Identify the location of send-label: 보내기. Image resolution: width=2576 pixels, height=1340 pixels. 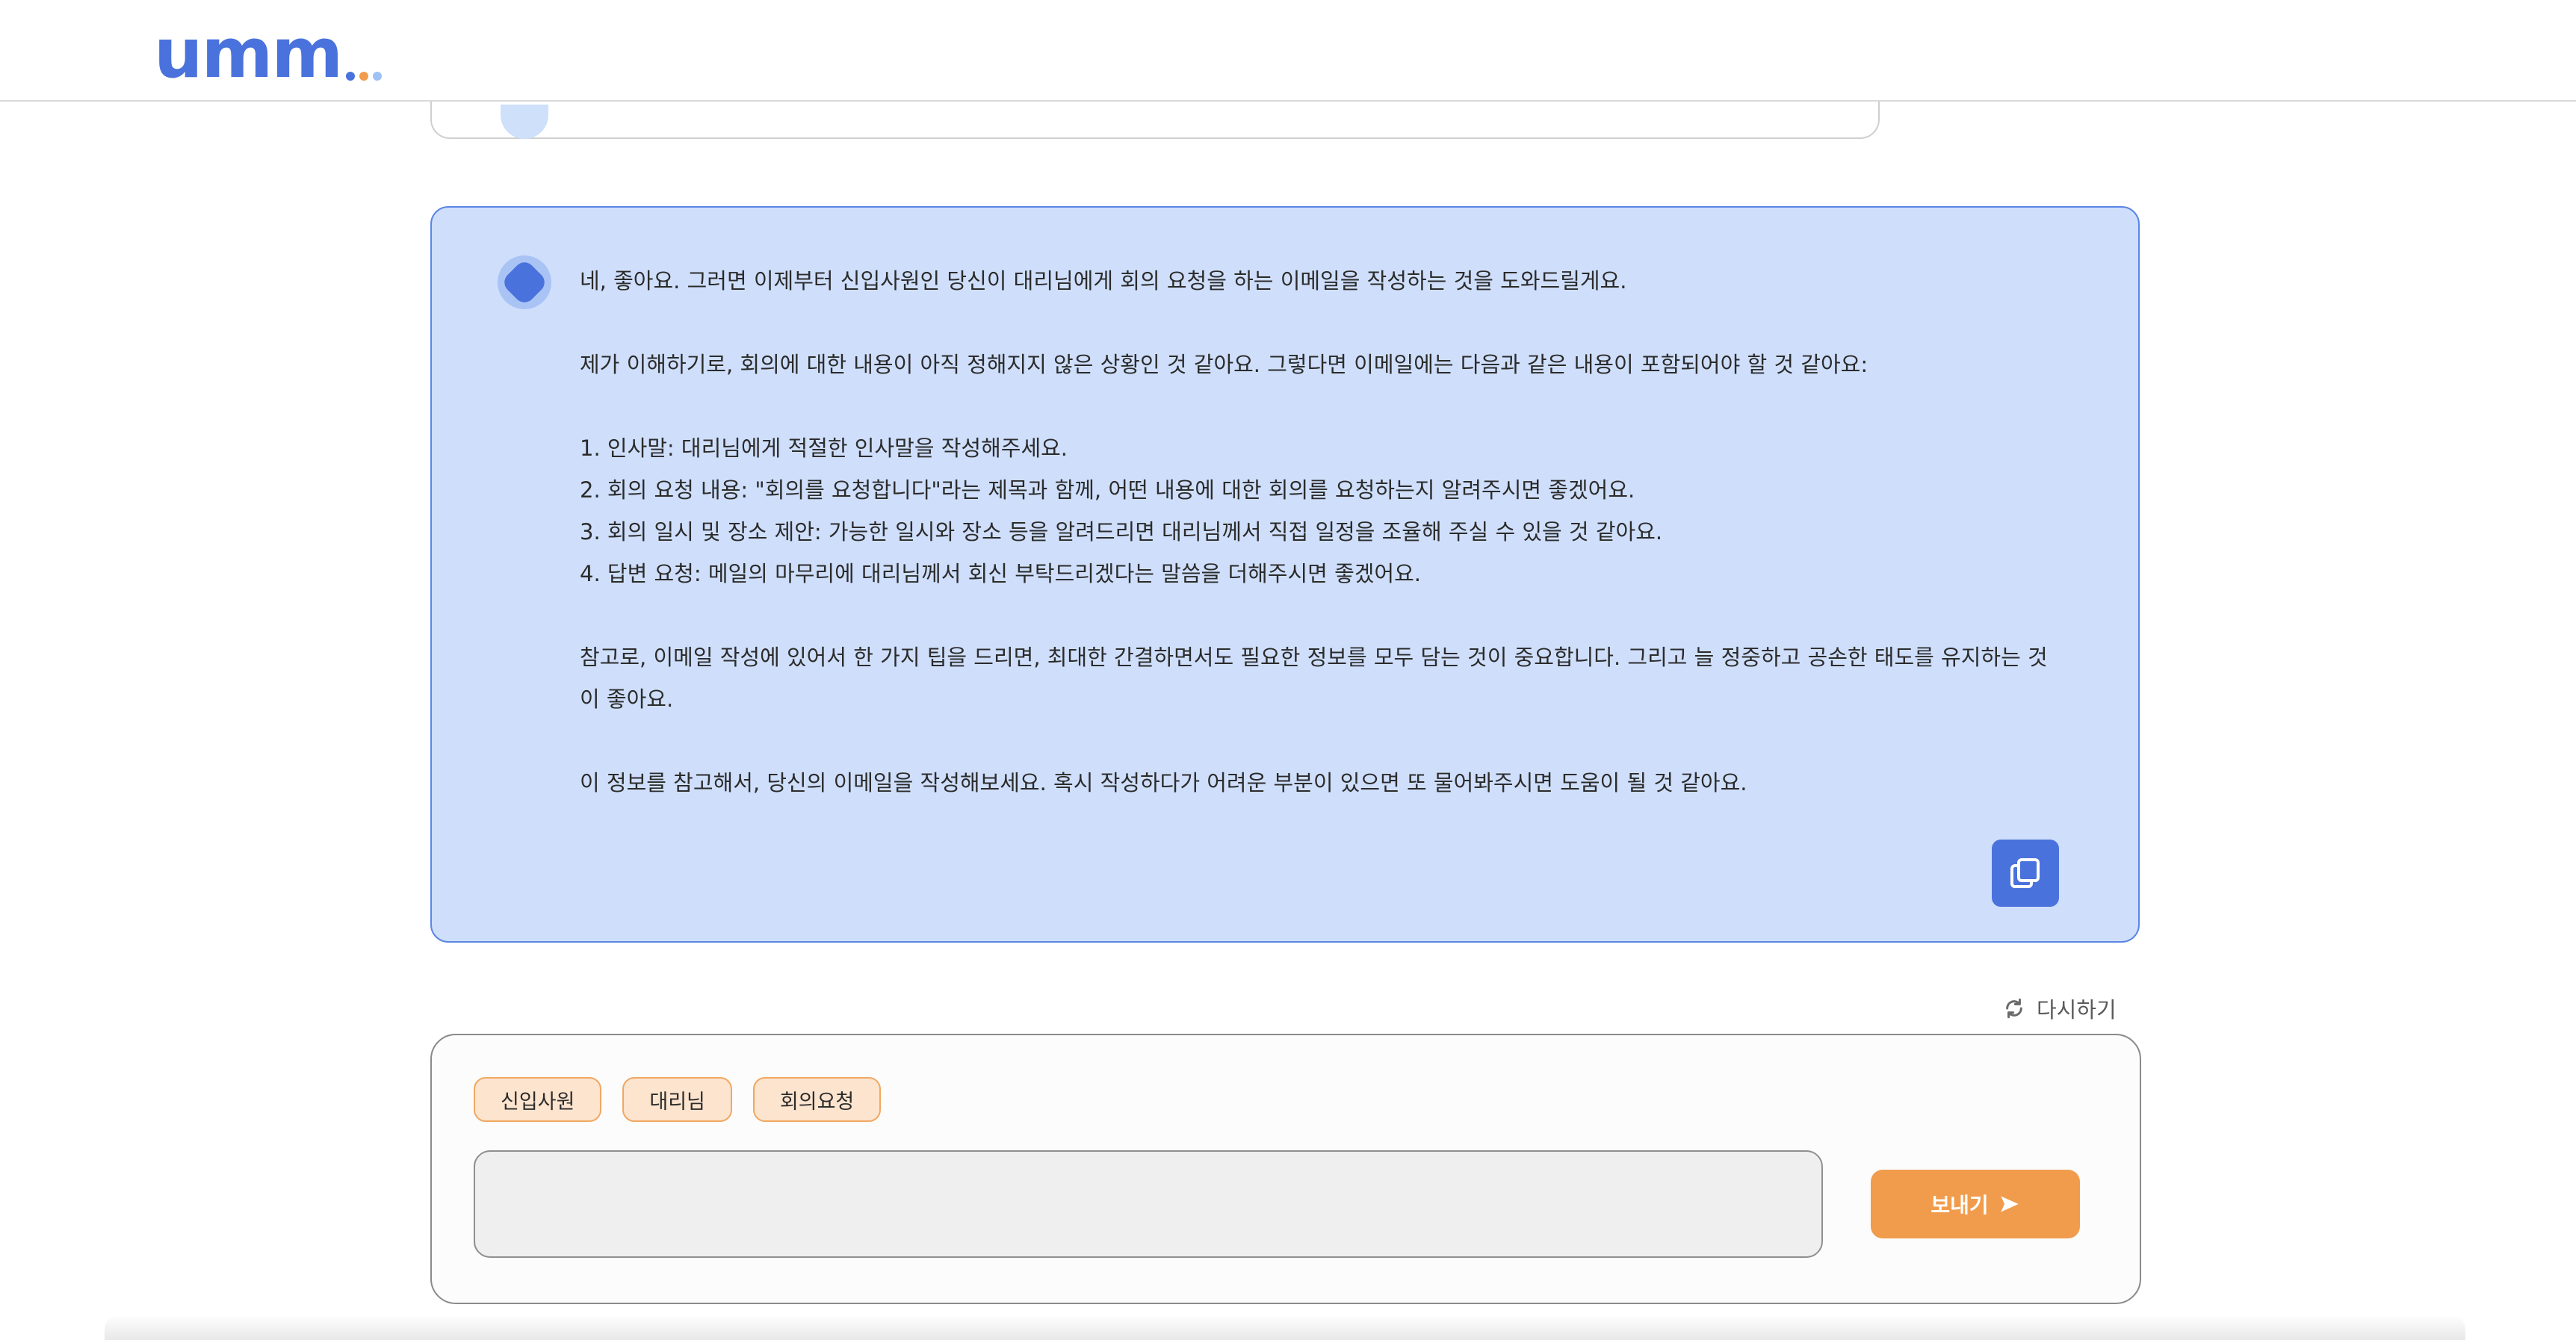
(1960, 1205).